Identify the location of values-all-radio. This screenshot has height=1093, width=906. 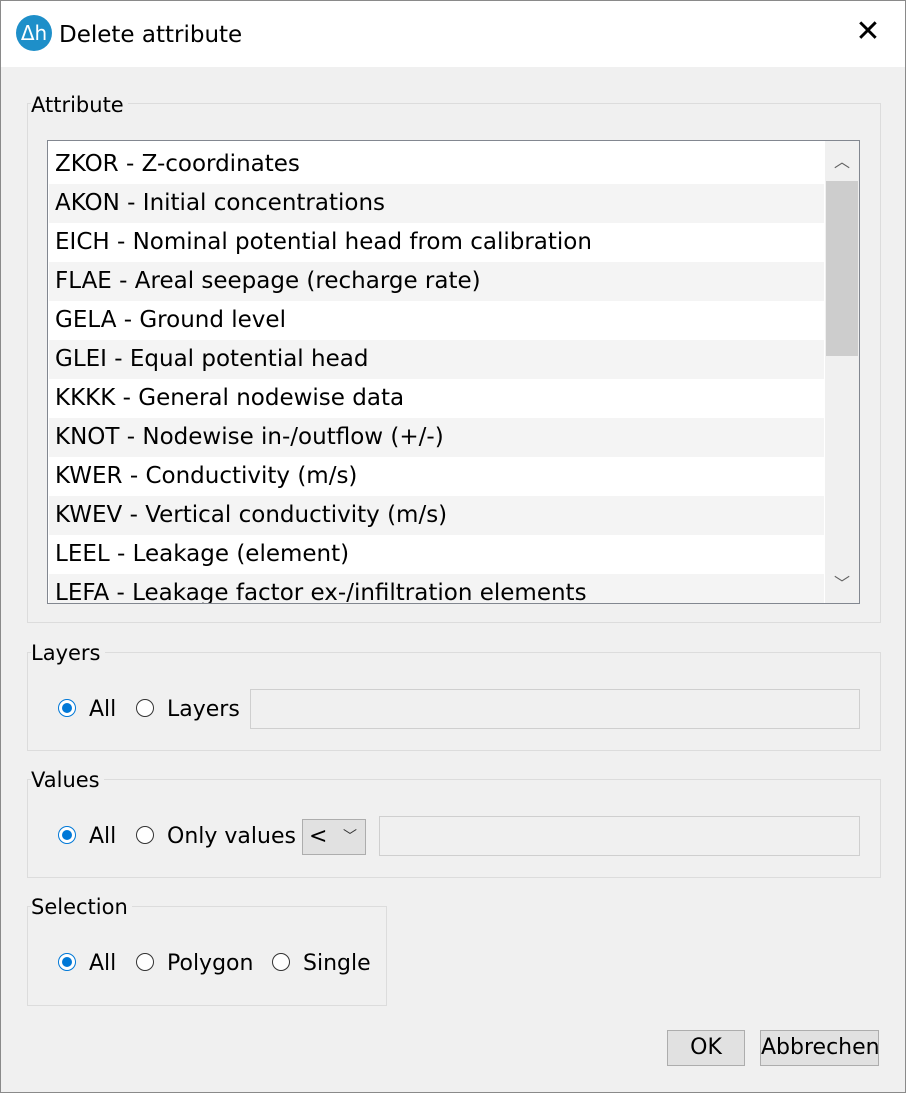
(67, 835).